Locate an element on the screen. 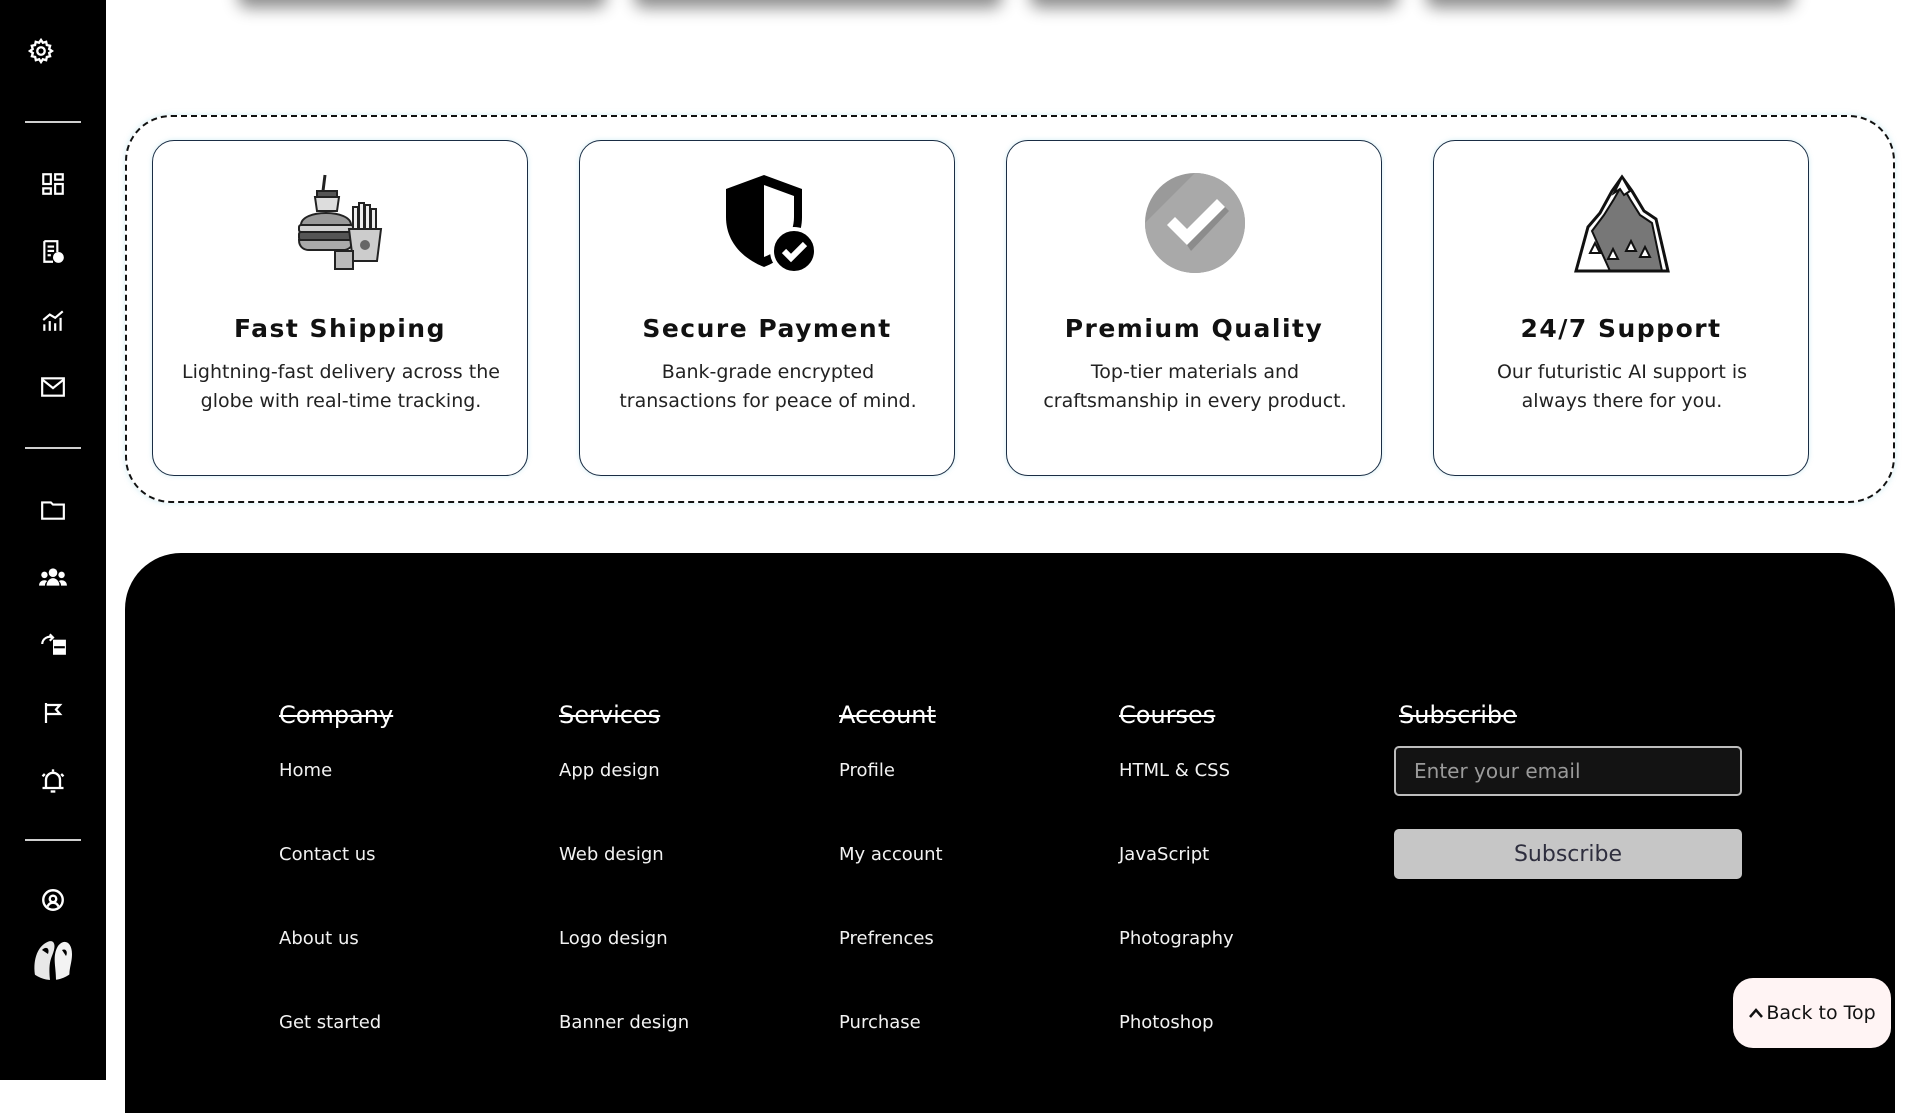 The width and height of the screenshot is (1920, 1113). email-input is located at coordinates (1568, 771).